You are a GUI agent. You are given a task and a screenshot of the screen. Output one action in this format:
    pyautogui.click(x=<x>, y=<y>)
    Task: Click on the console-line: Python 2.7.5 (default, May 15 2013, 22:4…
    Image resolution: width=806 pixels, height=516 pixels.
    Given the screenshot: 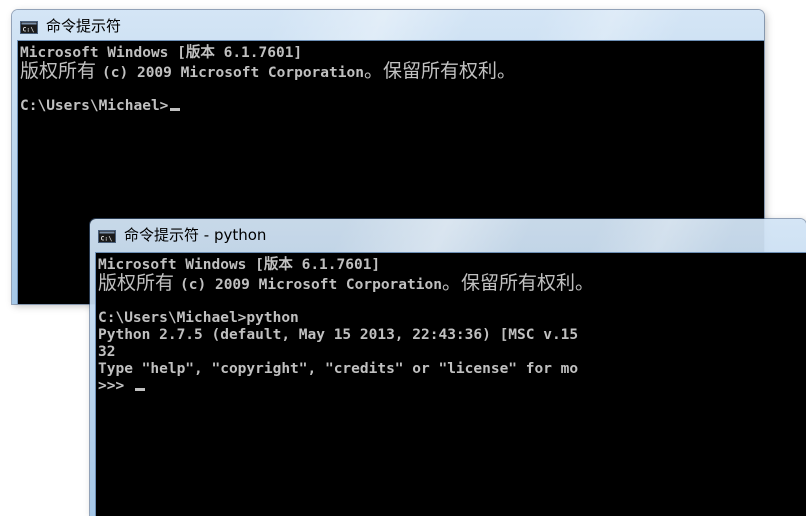 What is the action you would take?
    pyautogui.click(x=338, y=335)
    